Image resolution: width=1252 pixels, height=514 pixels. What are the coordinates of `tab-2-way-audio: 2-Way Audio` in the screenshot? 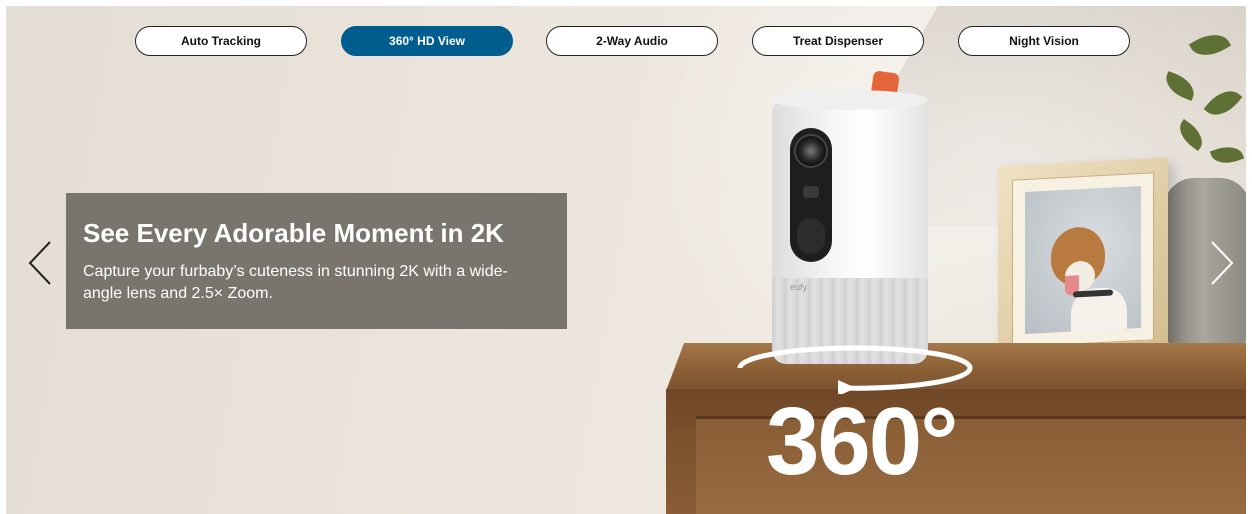 It's located at (632, 41).